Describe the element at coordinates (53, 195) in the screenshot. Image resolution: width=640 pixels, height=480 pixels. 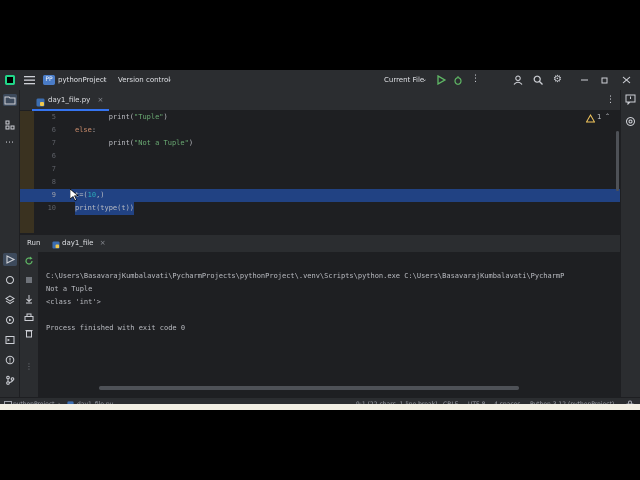
I see `line-number: 9` at that location.